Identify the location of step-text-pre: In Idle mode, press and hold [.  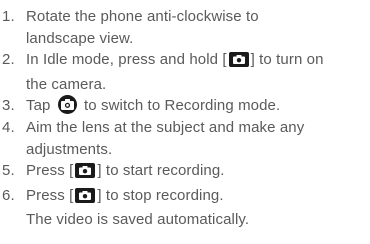
(126, 60).